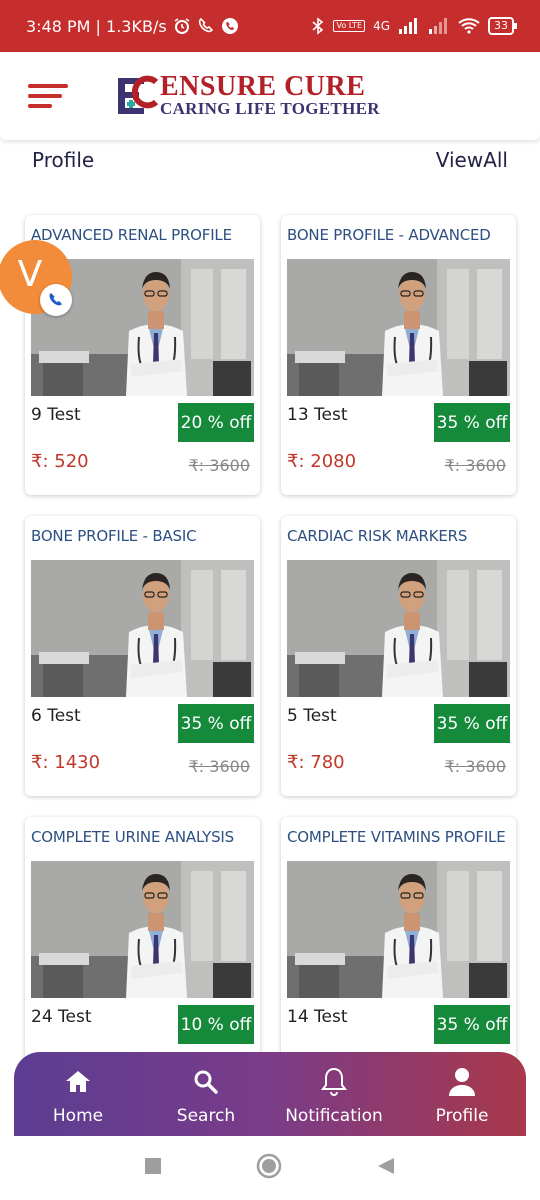  I want to click on call-forward-icon, so click(206, 26).